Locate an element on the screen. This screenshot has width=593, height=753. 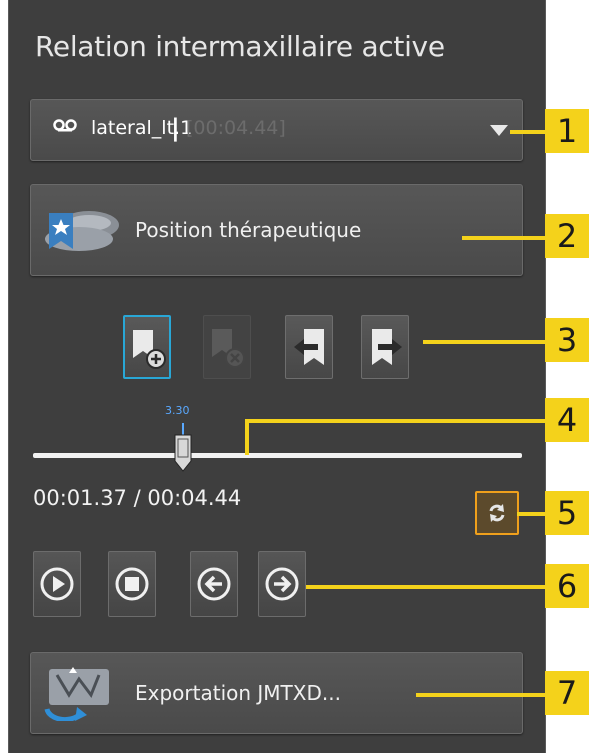
text-cursor: | is located at coordinates (175, 128).